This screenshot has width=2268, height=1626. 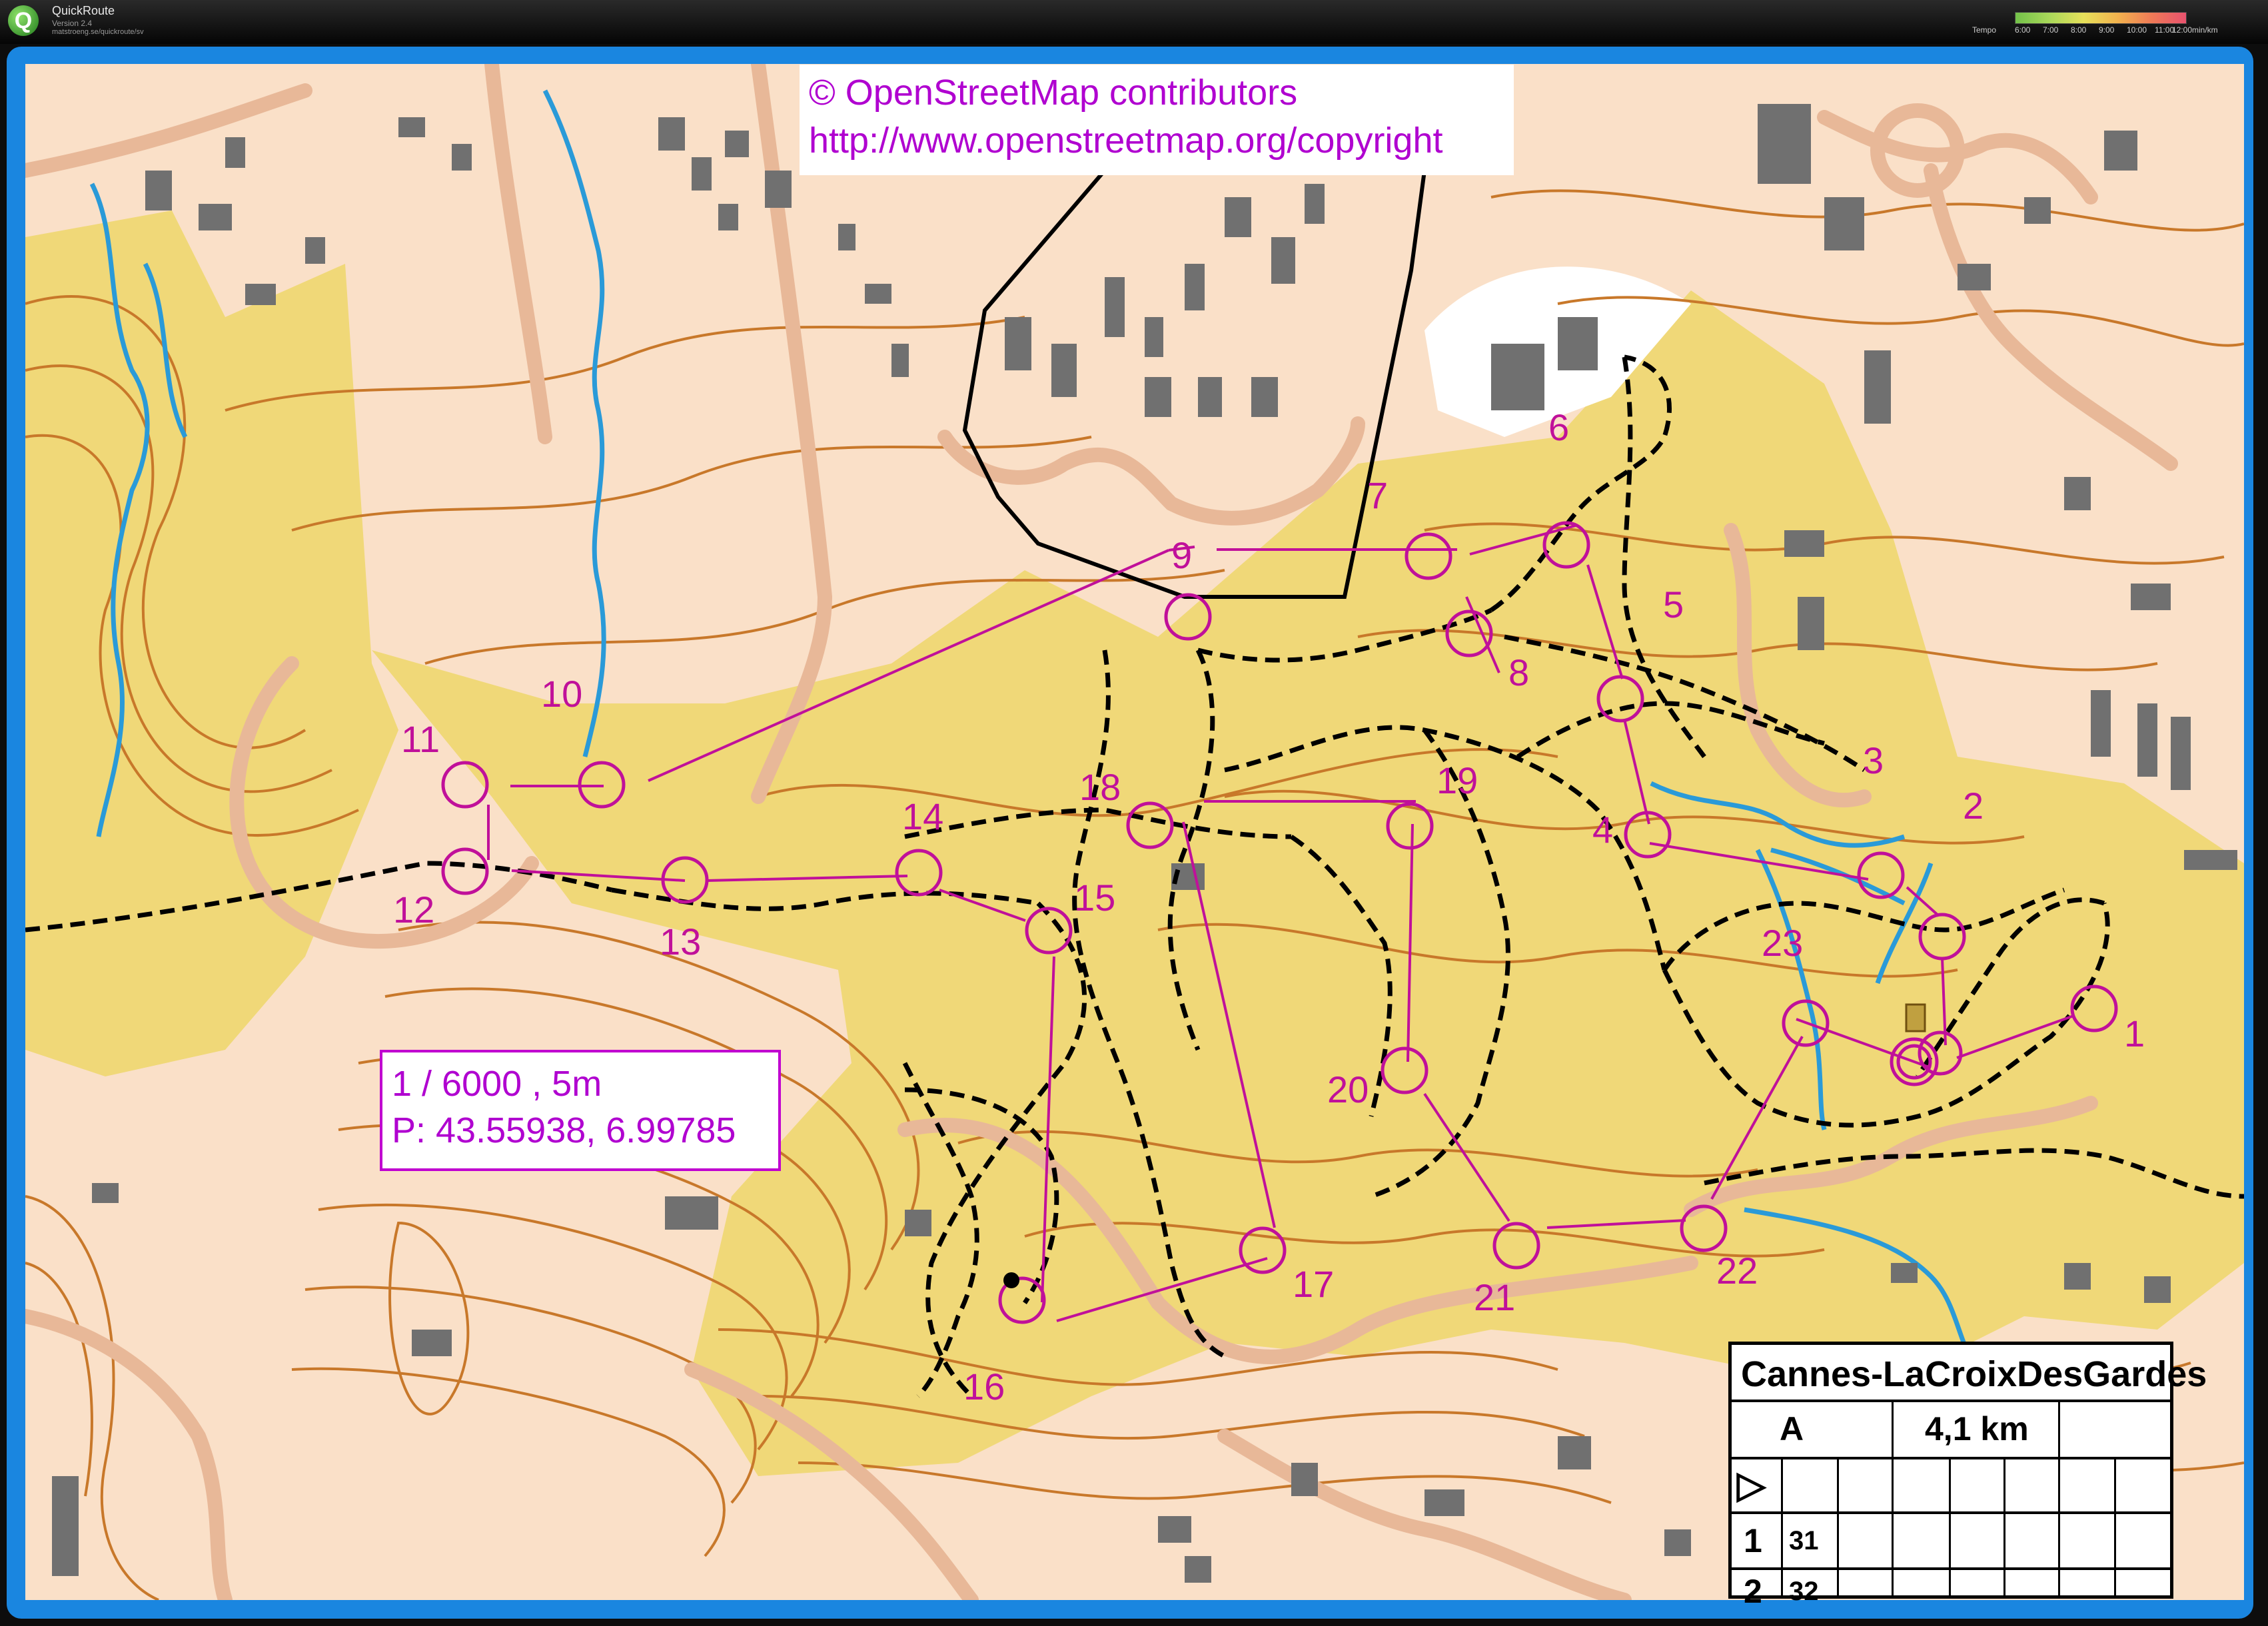 What do you see at coordinates (1100, 787) in the screenshot?
I see `control-label: 18` at bounding box center [1100, 787].